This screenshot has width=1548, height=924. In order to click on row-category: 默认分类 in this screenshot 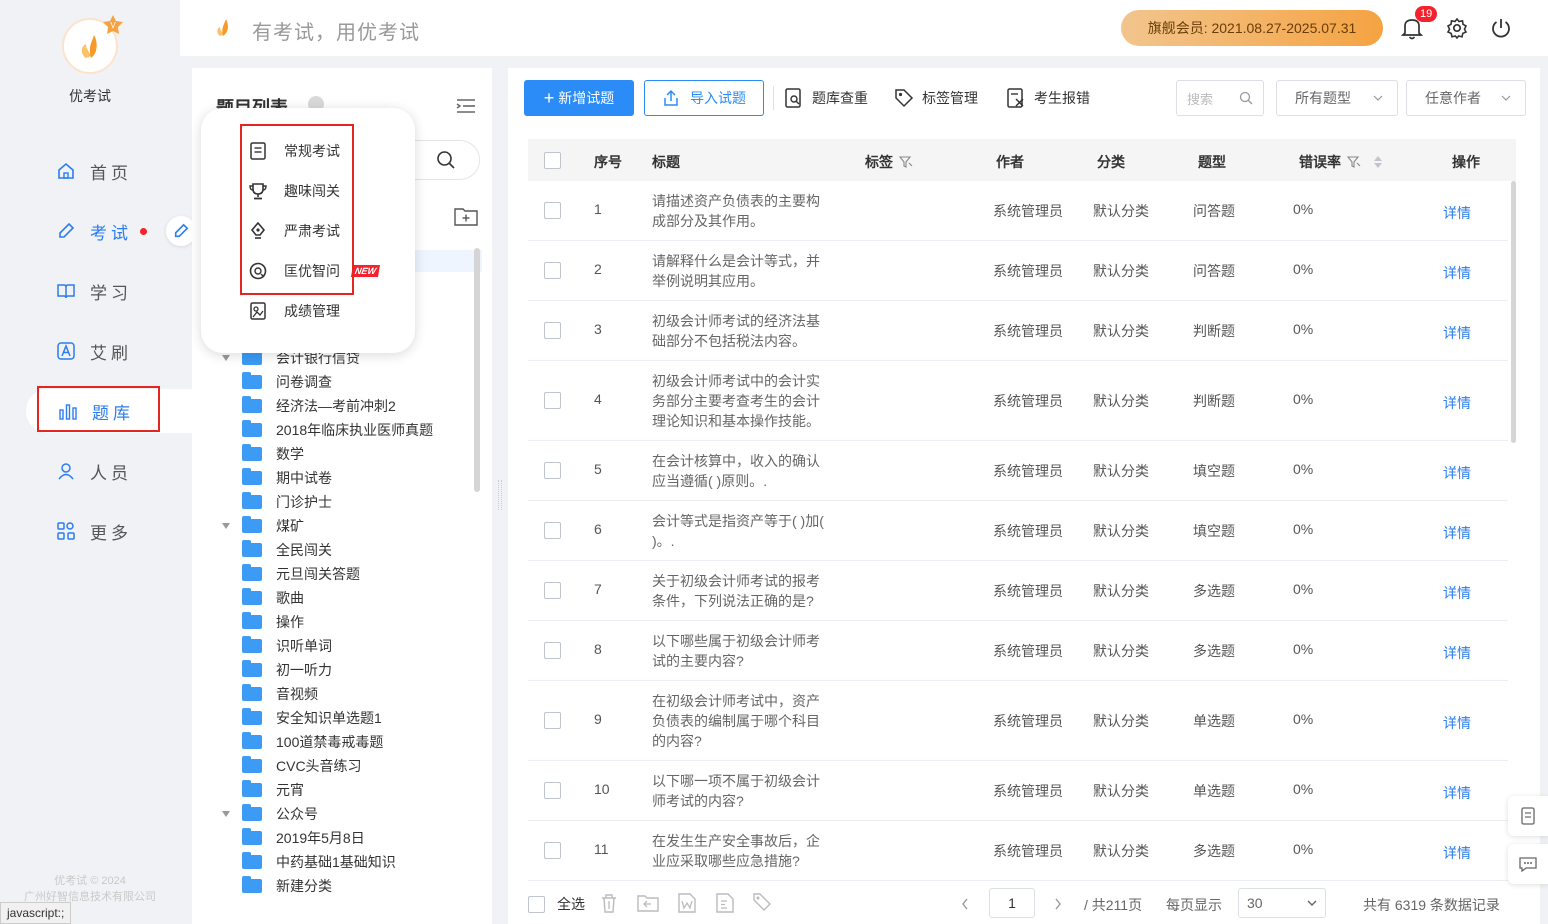, I will do `click(1121, 721)`.